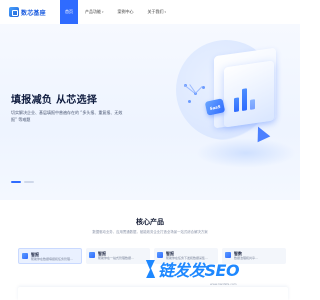 The width and height of the screenshot is (320, 300). I want to click on nav-item-label: 首页, so click(69, 11).